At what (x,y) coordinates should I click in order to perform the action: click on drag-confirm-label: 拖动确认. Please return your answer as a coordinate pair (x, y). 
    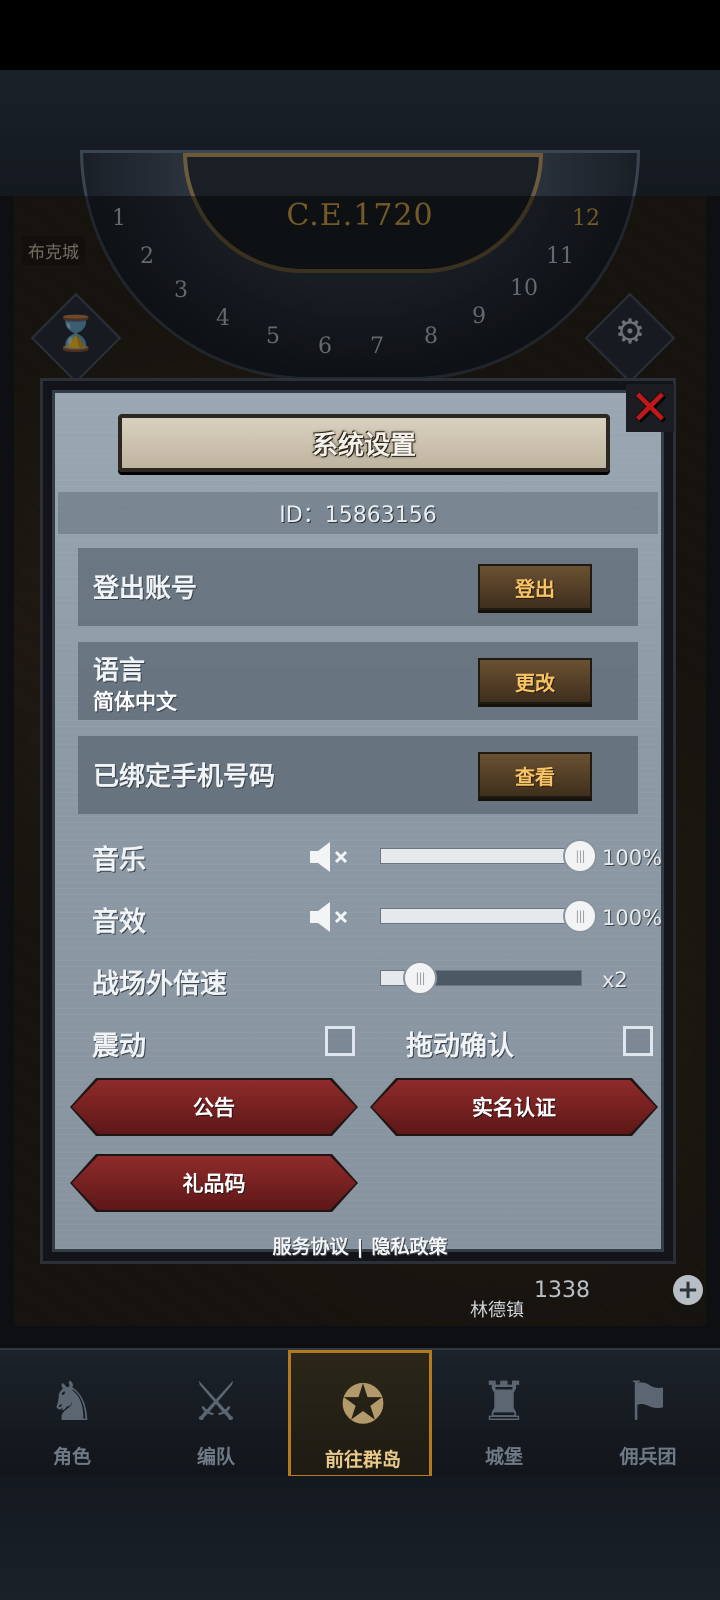
    Looking at the image, I should click on (460, 1046).